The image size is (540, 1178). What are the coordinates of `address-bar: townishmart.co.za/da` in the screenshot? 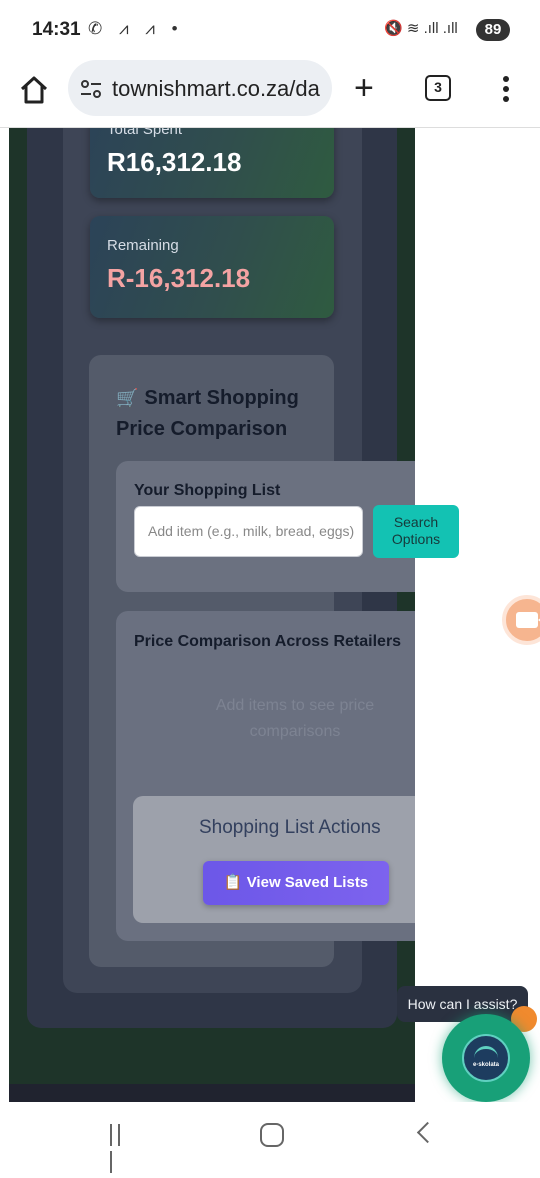 It's located at (200, 88).